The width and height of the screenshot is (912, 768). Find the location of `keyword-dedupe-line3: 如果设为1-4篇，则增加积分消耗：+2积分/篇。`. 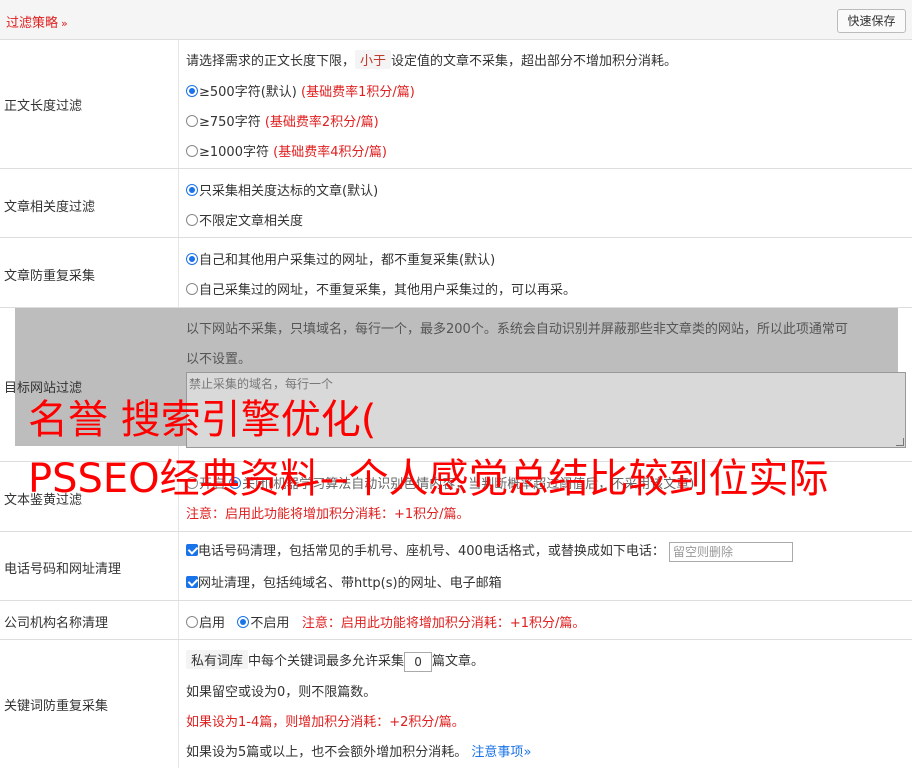

keyword-dedupe-line3: 如果设为1-4篇，则增加积分消耗：+2积分/篇。 is located at coordinates (325, 722).